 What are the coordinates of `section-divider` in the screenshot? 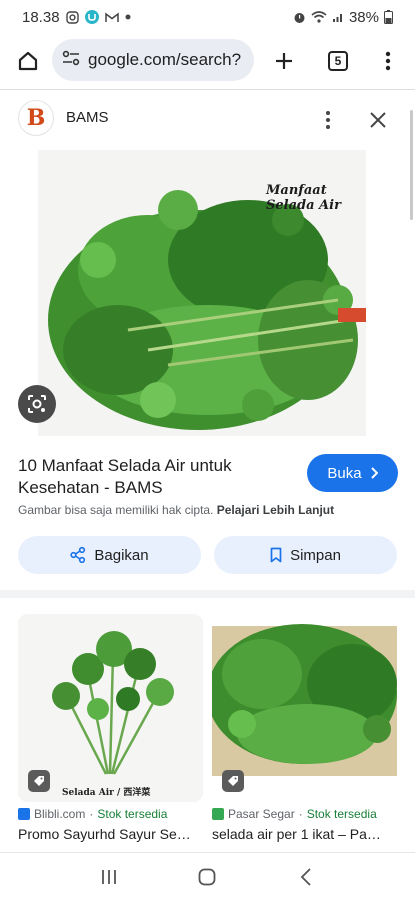 It's located at (207, 594).